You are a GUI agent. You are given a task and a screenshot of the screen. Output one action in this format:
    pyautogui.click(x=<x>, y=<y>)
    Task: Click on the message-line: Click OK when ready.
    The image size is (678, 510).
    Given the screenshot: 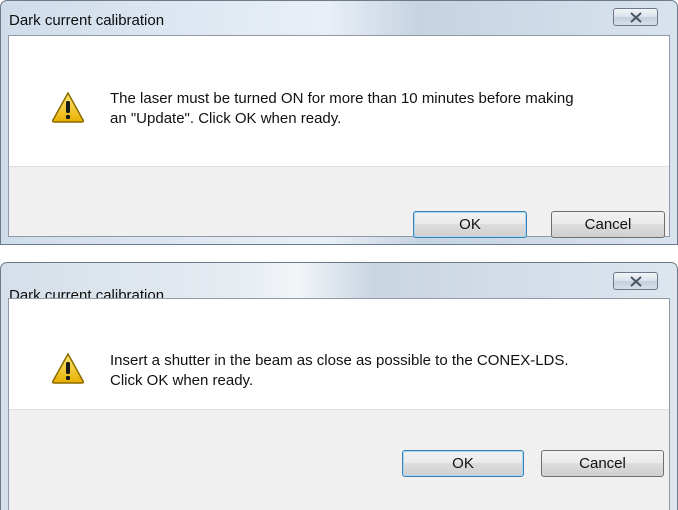 What is the action you would take?
    pyautogui.click(x=182, y=380)
    